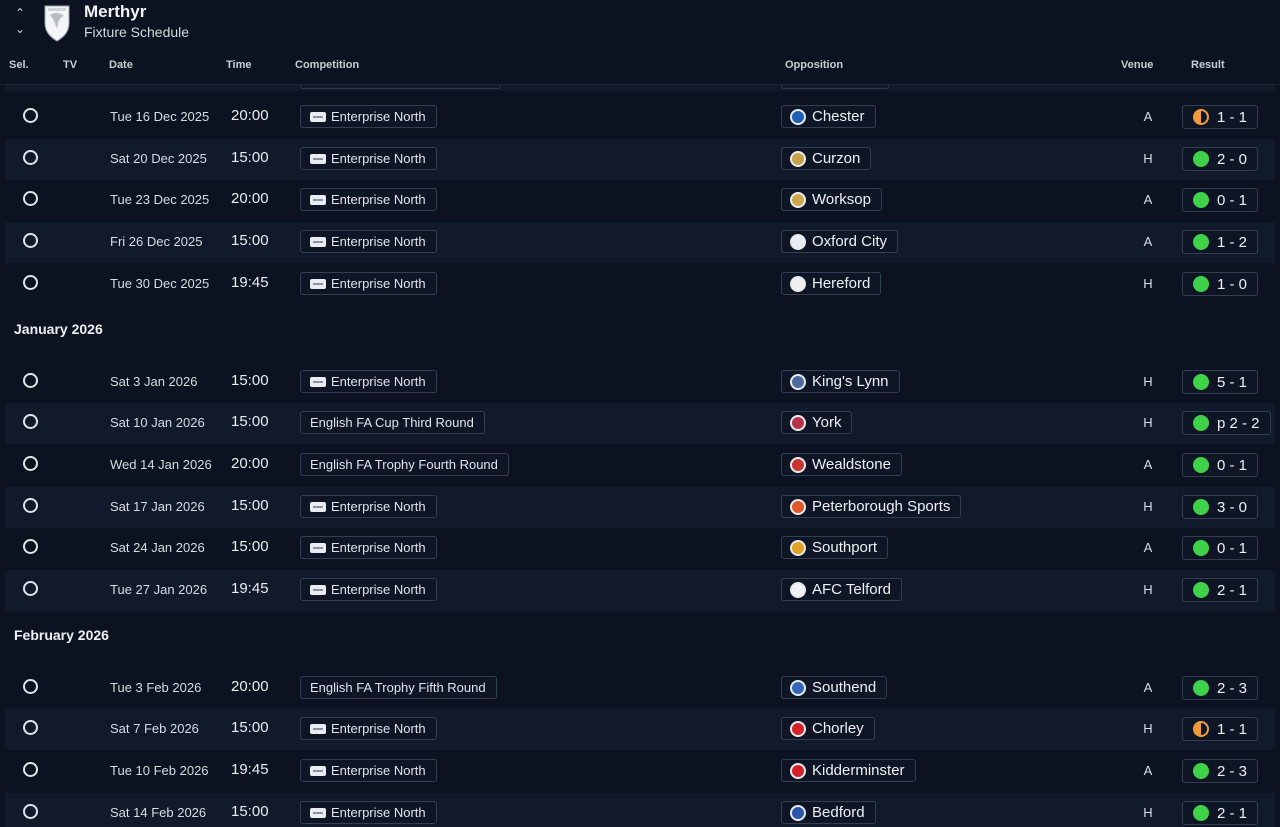  Describe the element at coordinates (1137, 65) in the screenshot. I see `col-venue: Venue` at that location.